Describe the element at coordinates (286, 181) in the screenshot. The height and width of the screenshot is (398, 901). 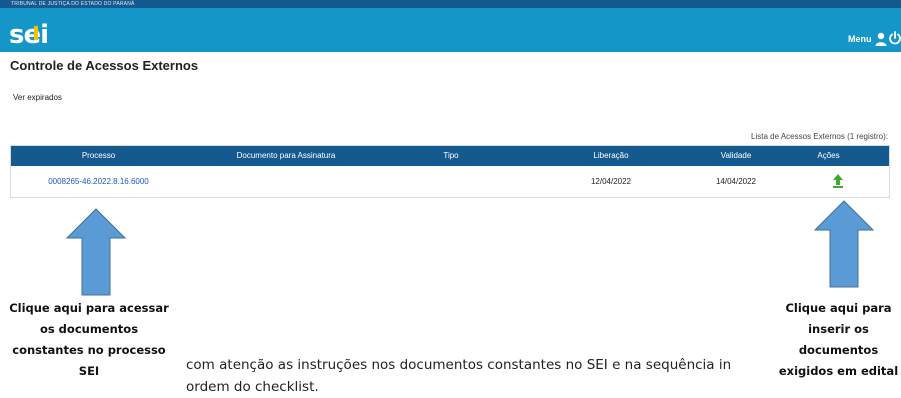
I see `documento-cell` at that location.